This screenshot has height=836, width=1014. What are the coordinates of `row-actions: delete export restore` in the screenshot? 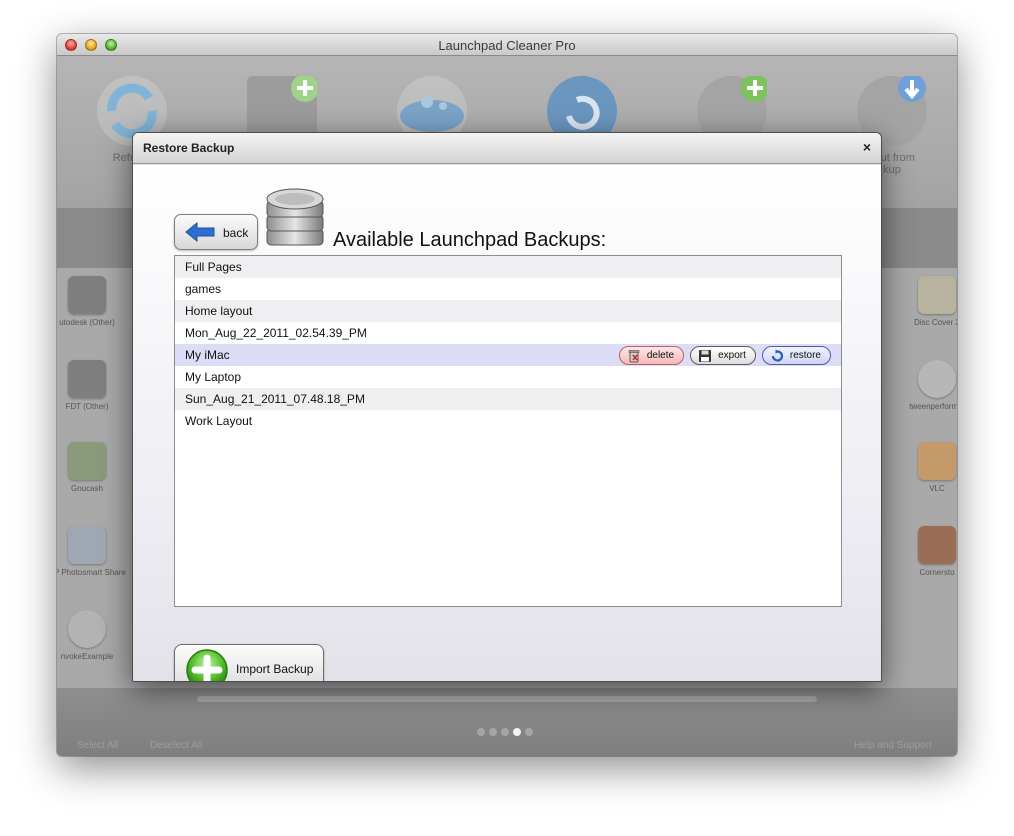 It's located at (724, 355).